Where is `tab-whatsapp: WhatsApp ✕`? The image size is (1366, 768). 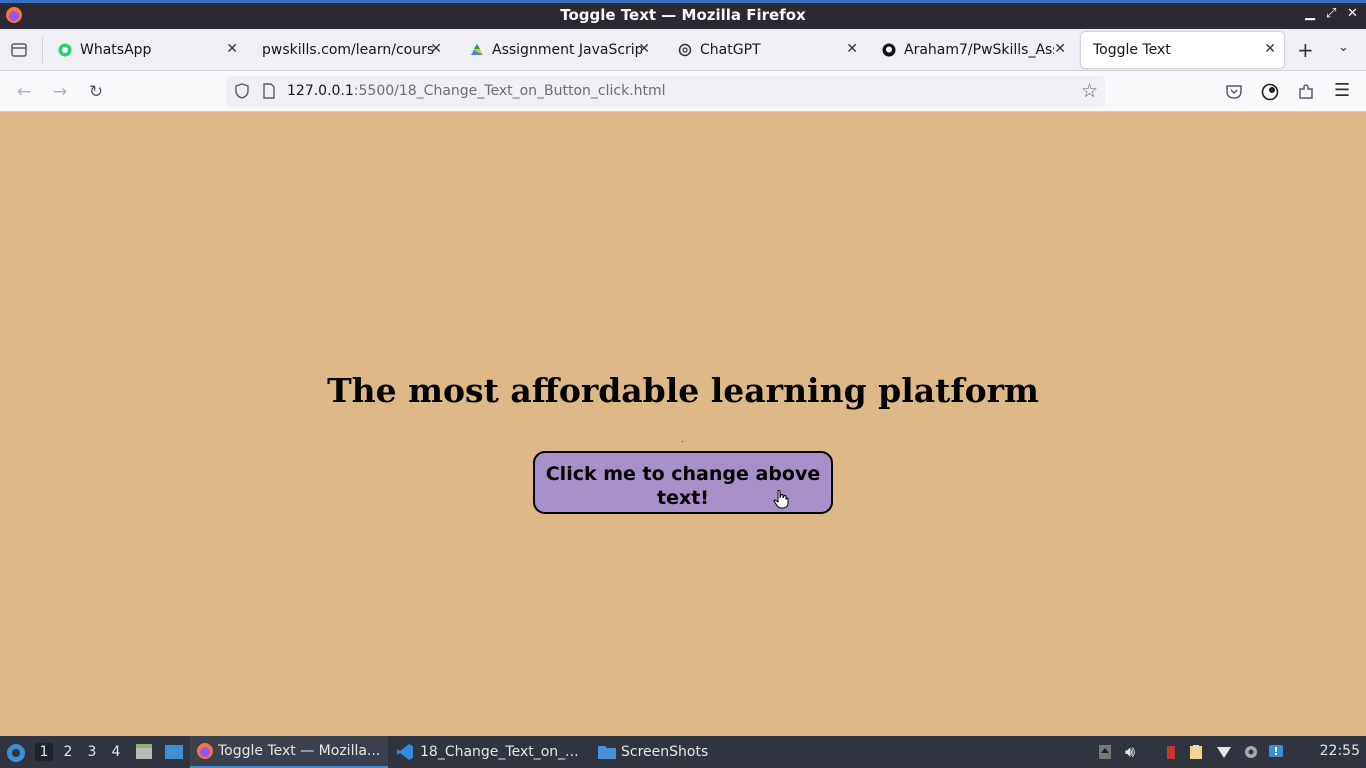
tab-whatsapp: WhatsApp ✕ is located at coordinates (146, 50).